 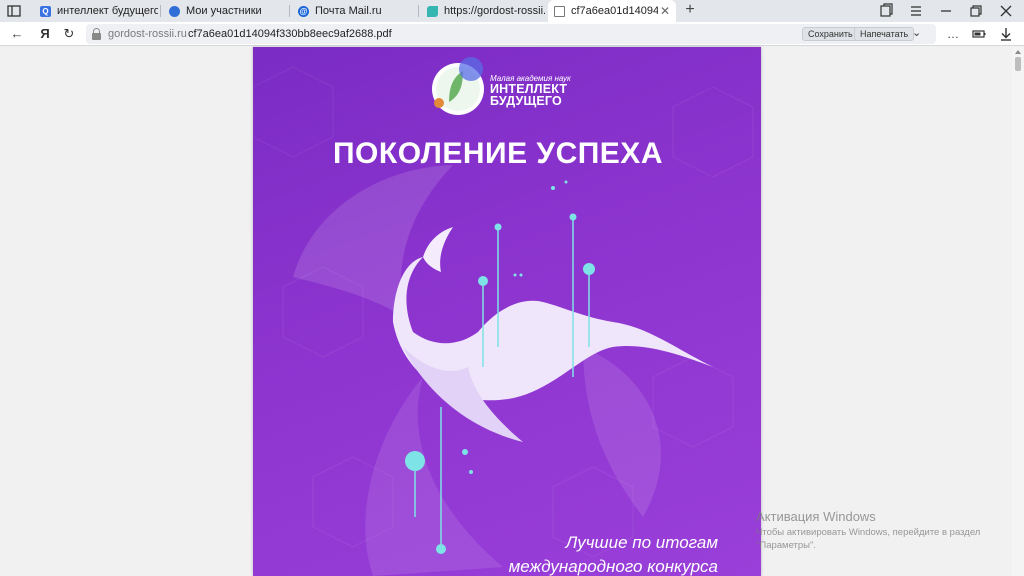 I want to click on close-window-icon, so click(x=1006, y=11).